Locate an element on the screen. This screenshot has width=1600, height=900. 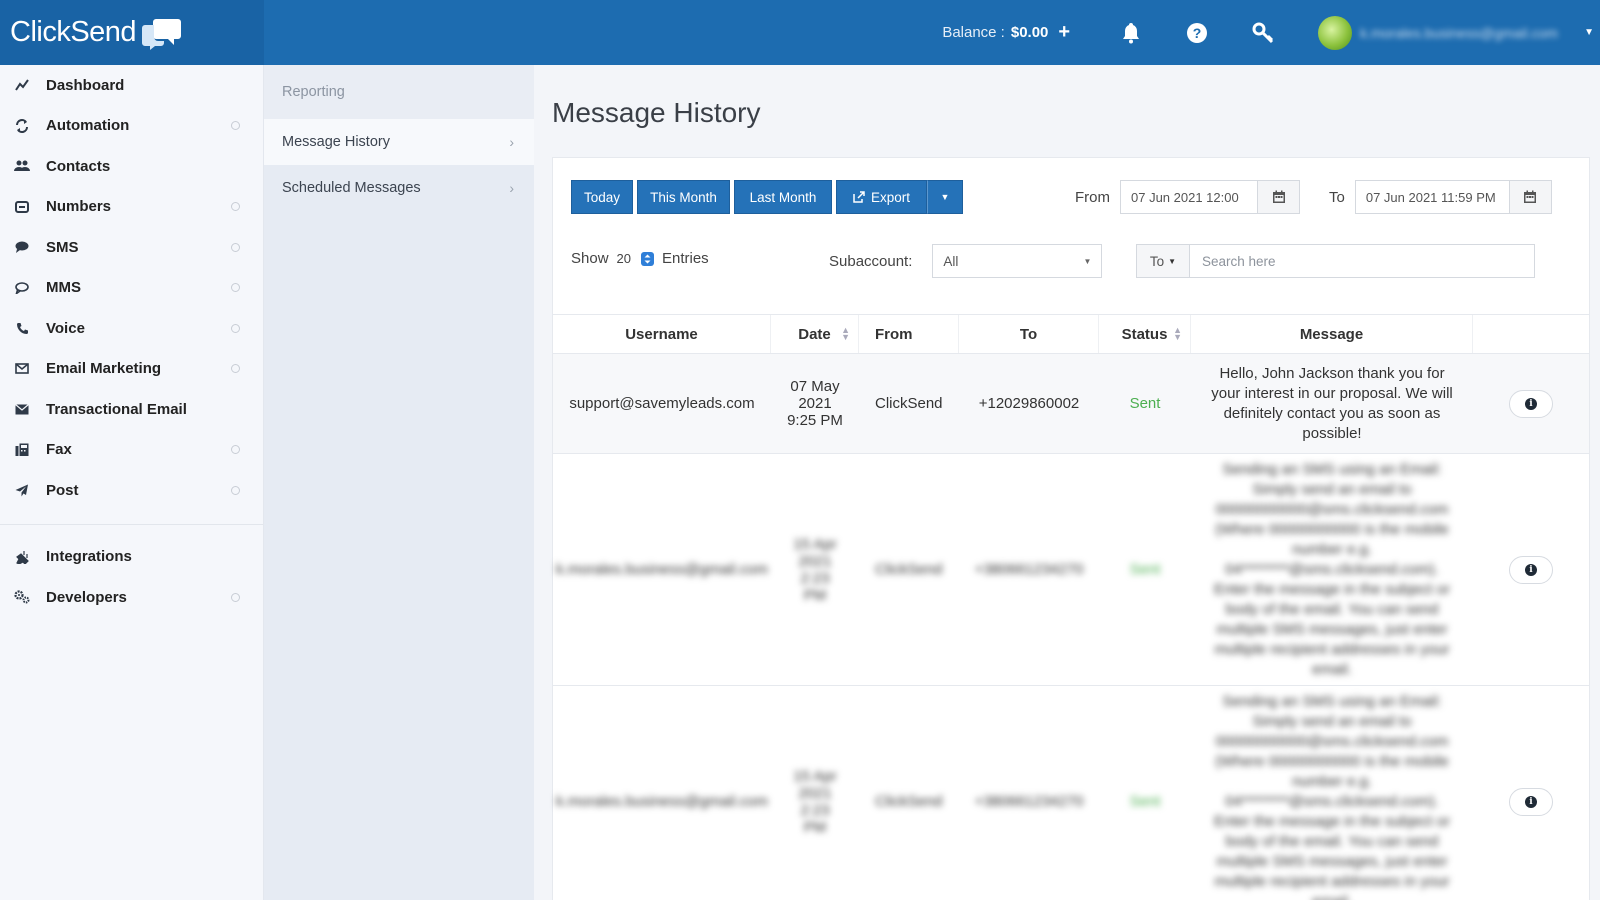
balance: Balance : $0.00 + is located at coordinates (1006, 32).